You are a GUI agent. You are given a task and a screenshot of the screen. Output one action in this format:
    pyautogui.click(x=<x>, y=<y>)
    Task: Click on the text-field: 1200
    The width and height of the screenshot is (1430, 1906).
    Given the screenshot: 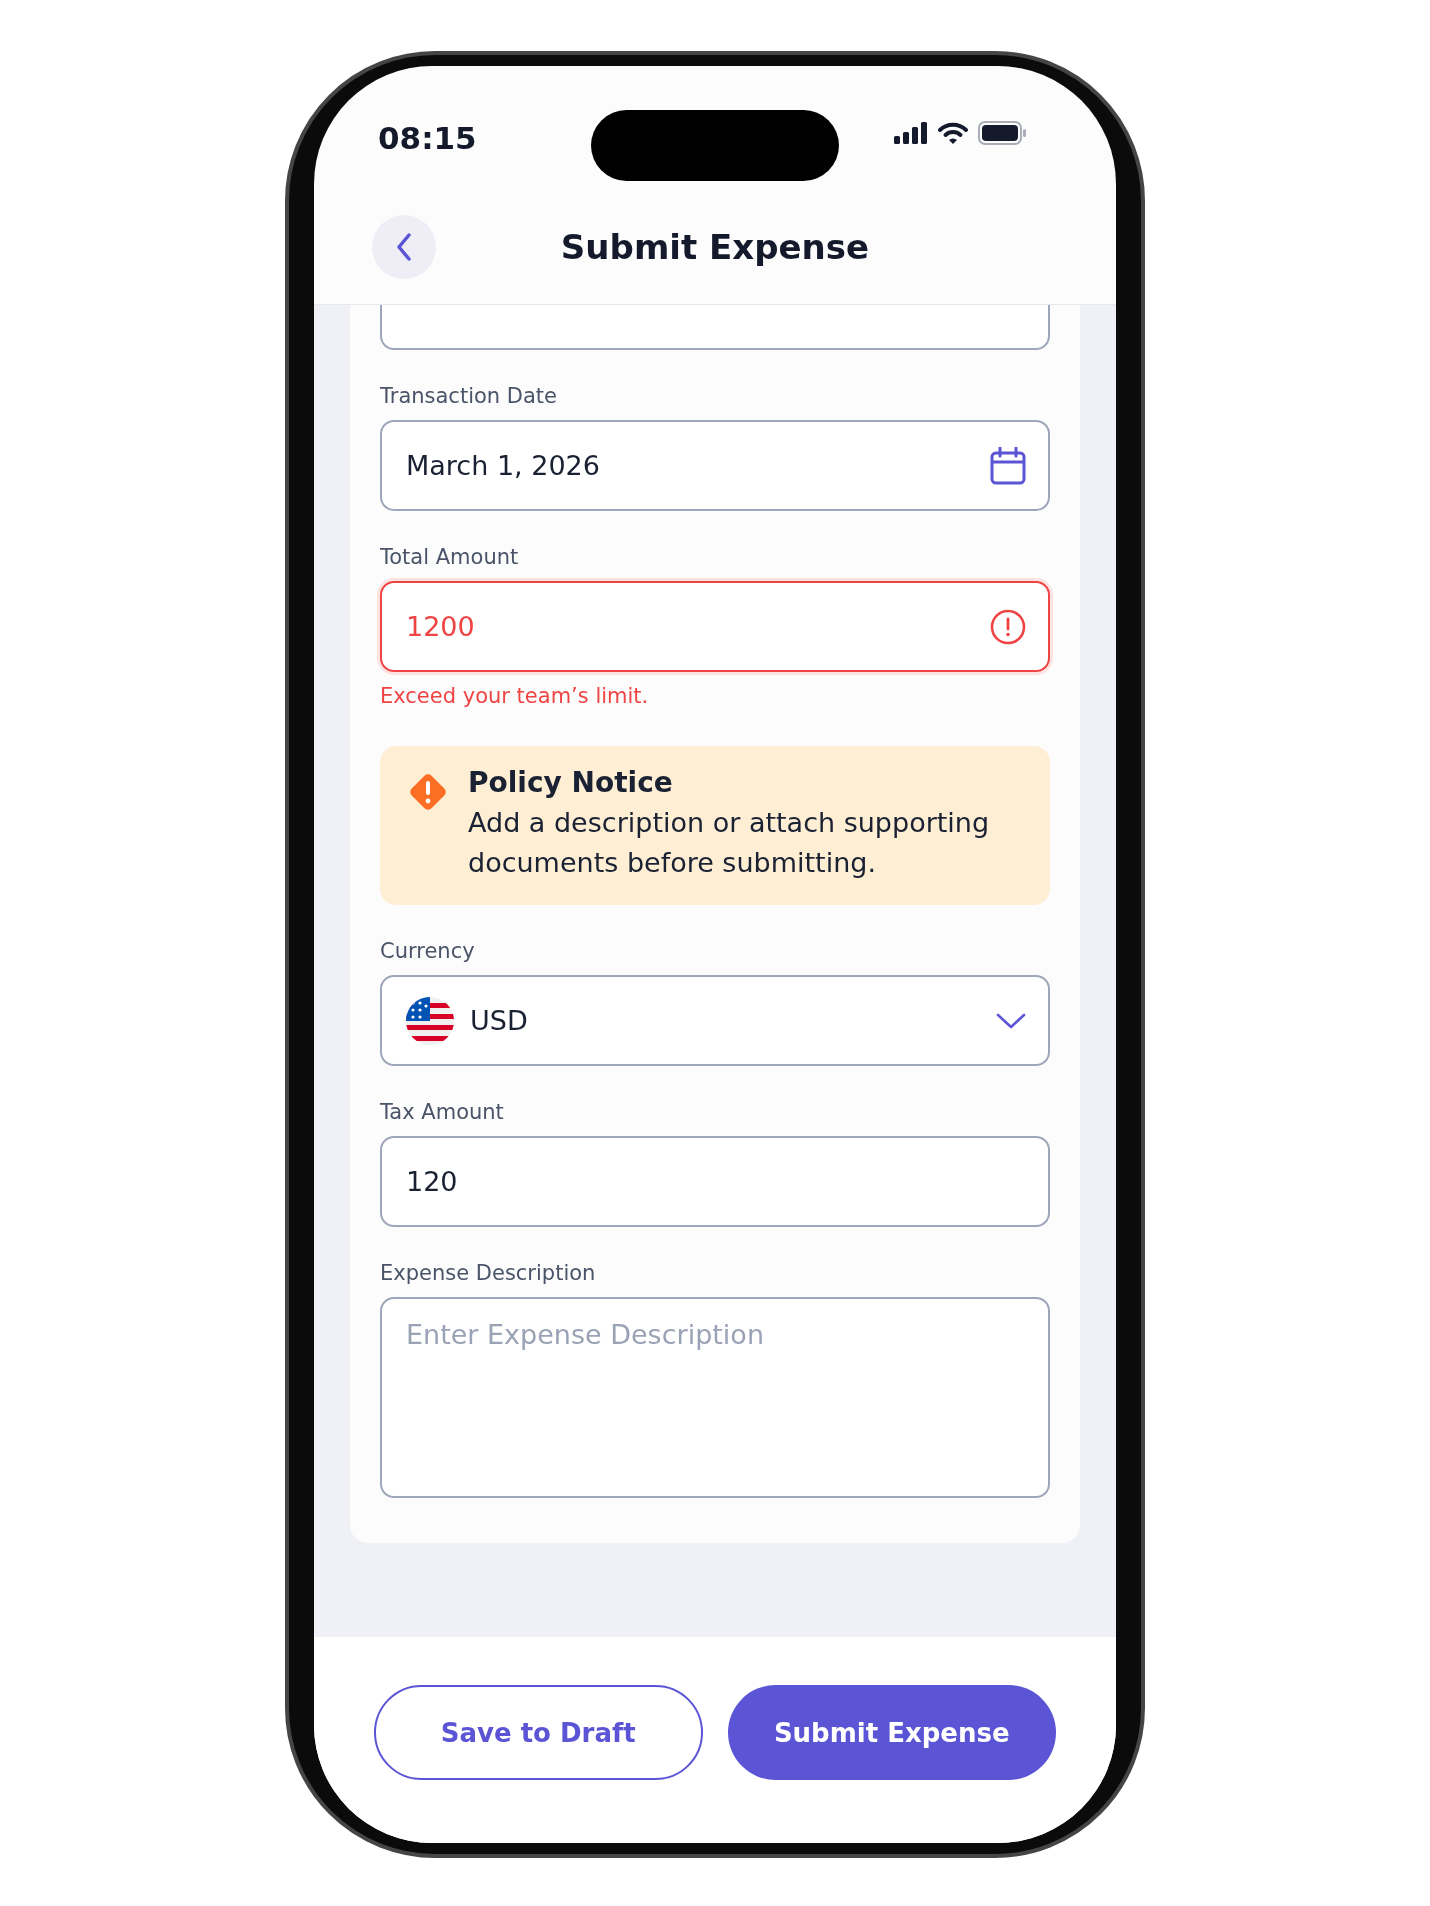 What is the action you would take?
    pyautogui.click(x=715, y=626)
    